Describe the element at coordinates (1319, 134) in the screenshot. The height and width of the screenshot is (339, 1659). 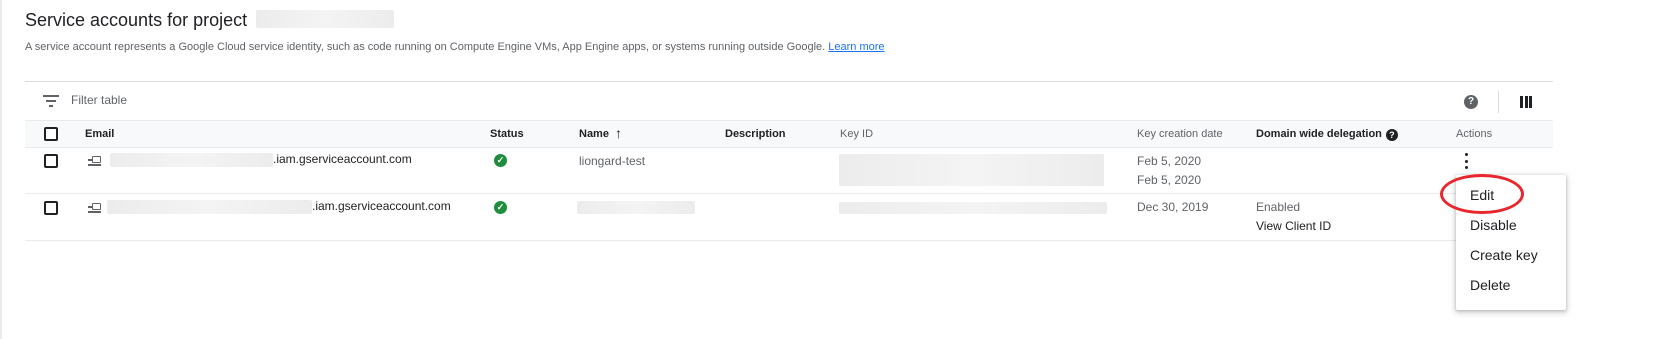
I see `column-header-domain-wide-delegation-label: Domain wide delegation` at that location.